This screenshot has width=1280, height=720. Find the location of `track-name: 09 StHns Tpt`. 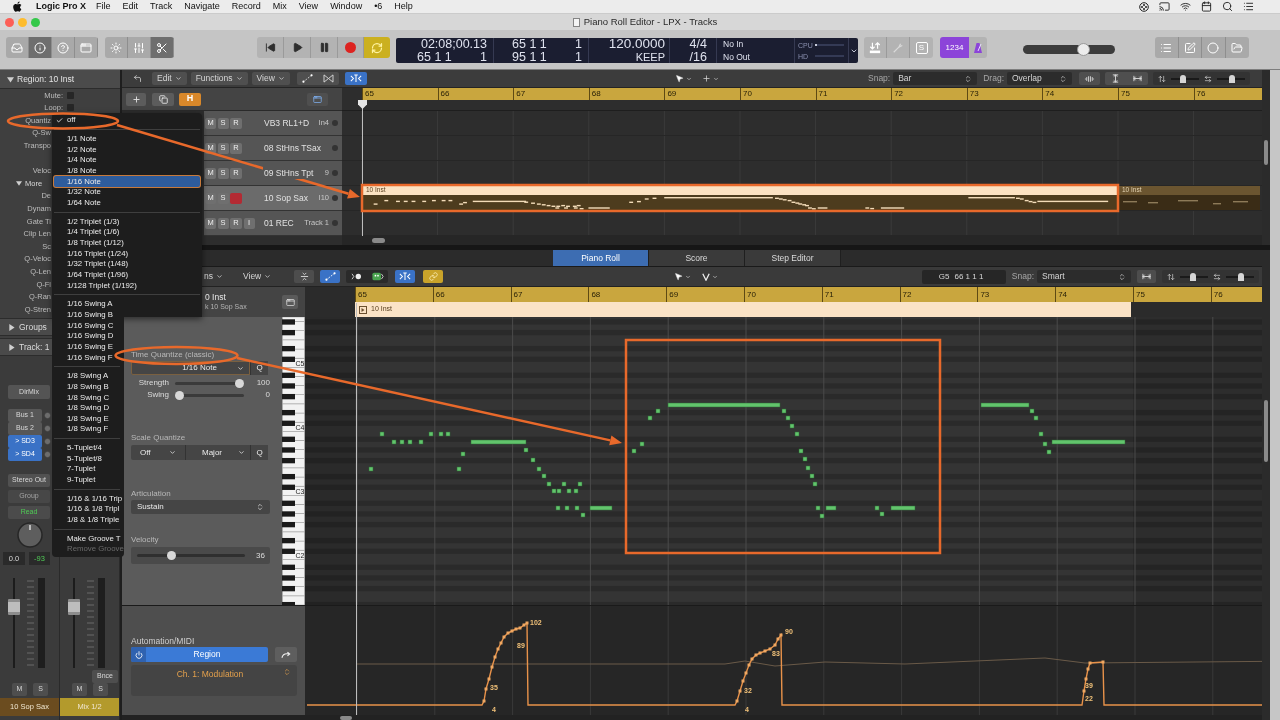

track-name: 09 StHns Tpt is located at coordinates (289, 173).